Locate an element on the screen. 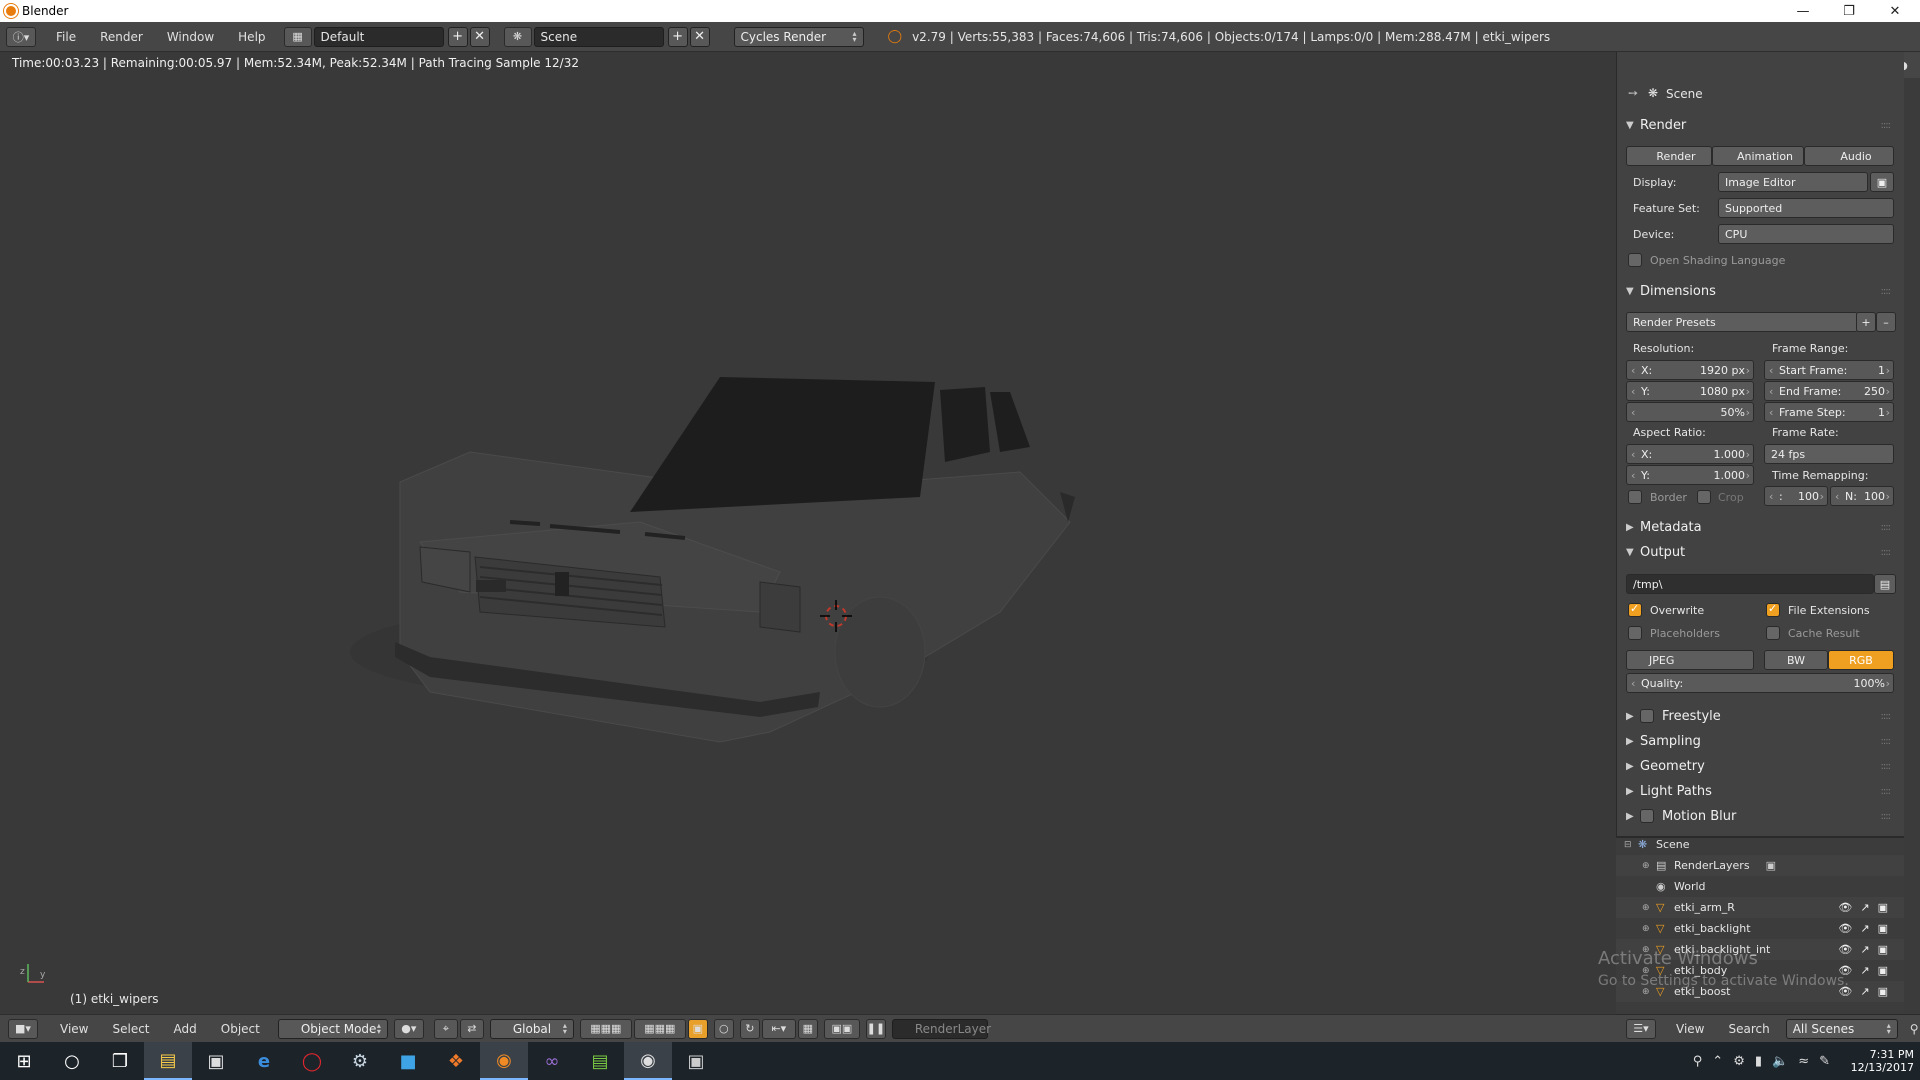  steam-tray-icon: ⚙ is located at coordinates (1739, 1061).